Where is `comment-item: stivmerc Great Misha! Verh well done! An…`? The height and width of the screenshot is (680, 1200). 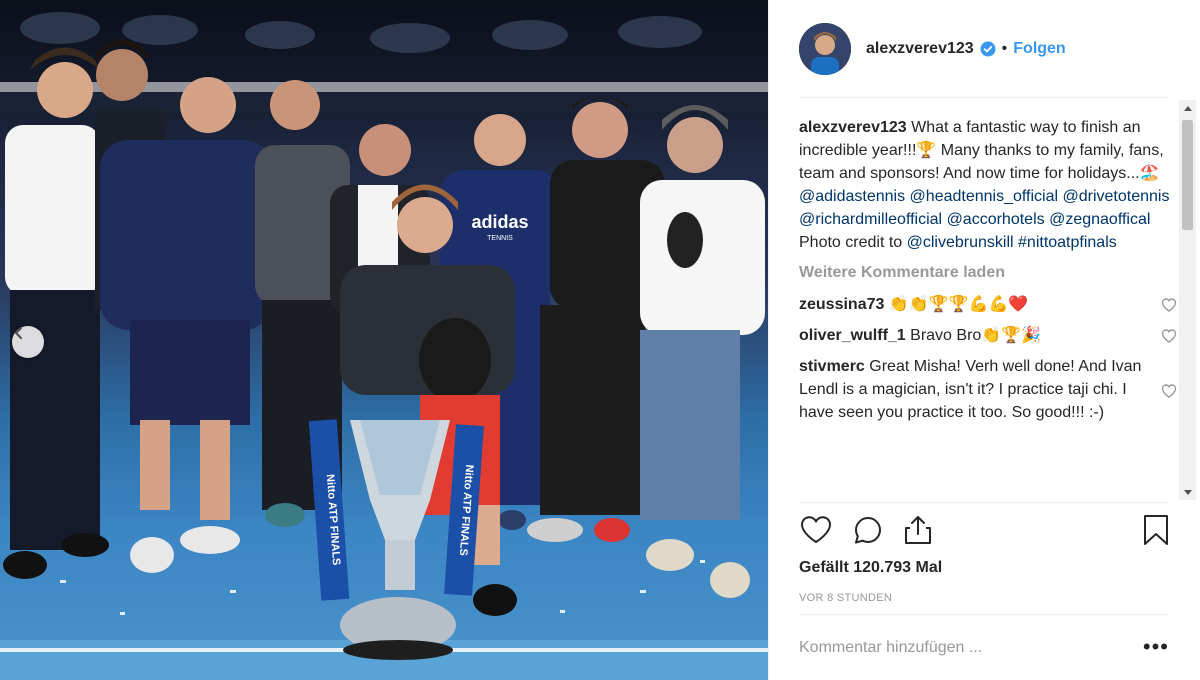 comment-item: stivmerc Great Misha! Verh well done! An… is located at coordinates (989, 389).